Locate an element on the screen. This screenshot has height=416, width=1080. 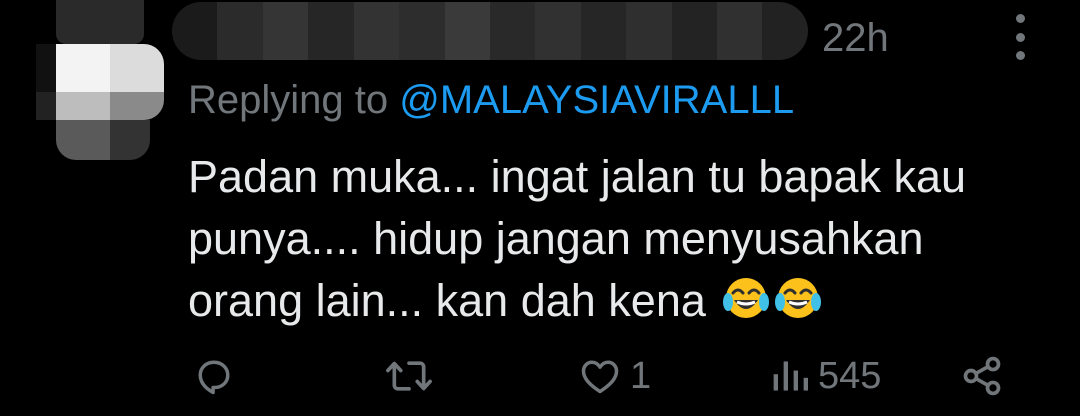
share-icon is located at coordinates (982, 376).